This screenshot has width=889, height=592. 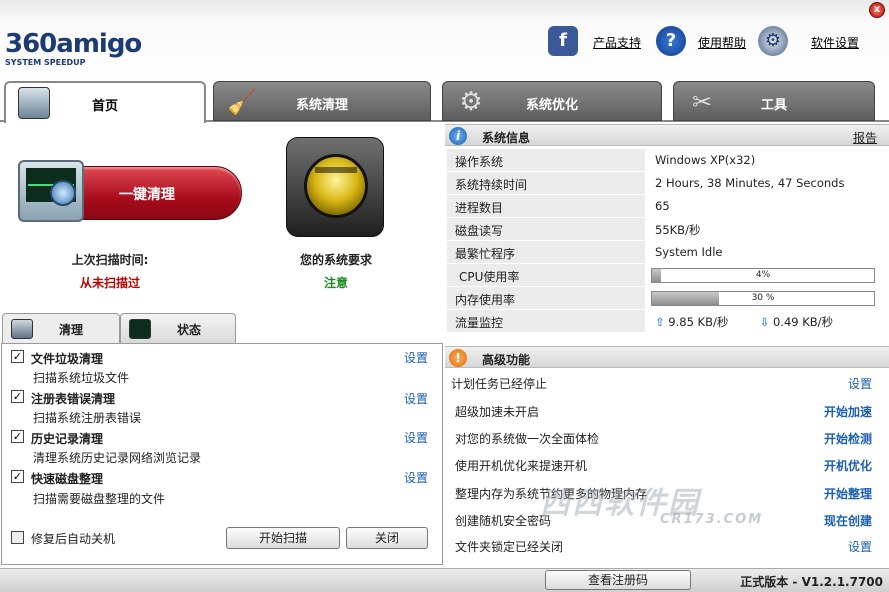 What do you see at coordinates (773, 105) in the screenshot?
I see `tab-tools-label: 工具` at bounding box center [773, 105].